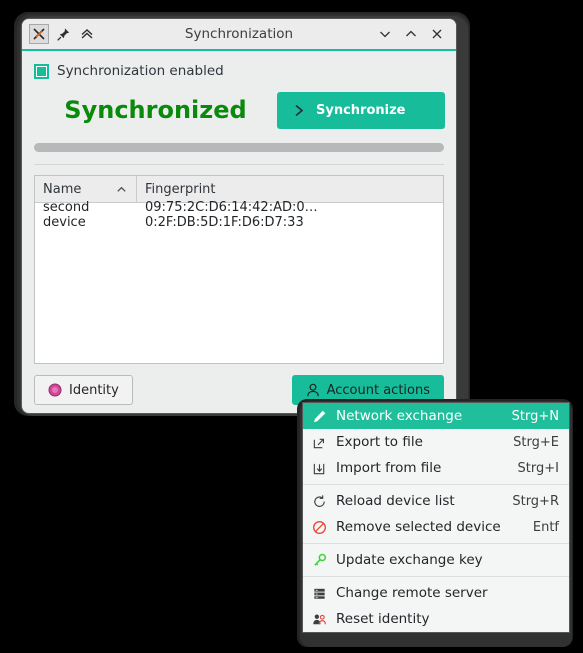  I want to click on menu-item-change-remote-server: Change remote server, so click(436, 593).